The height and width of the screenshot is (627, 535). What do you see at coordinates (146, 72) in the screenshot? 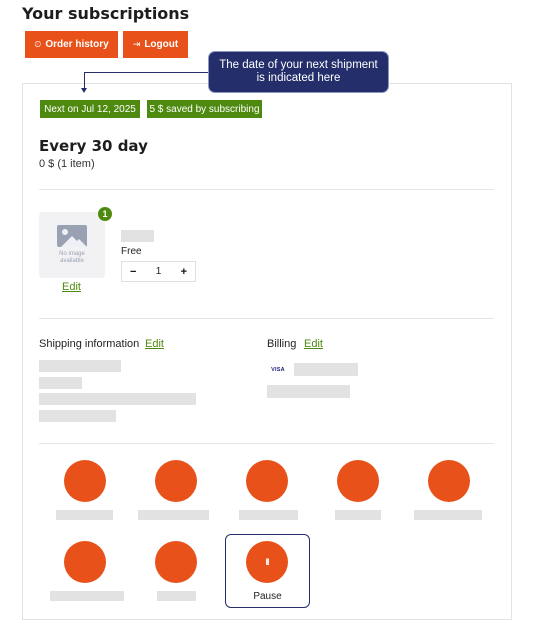
I see `tooltip-pointer-line` at bounding box center [146, 72].